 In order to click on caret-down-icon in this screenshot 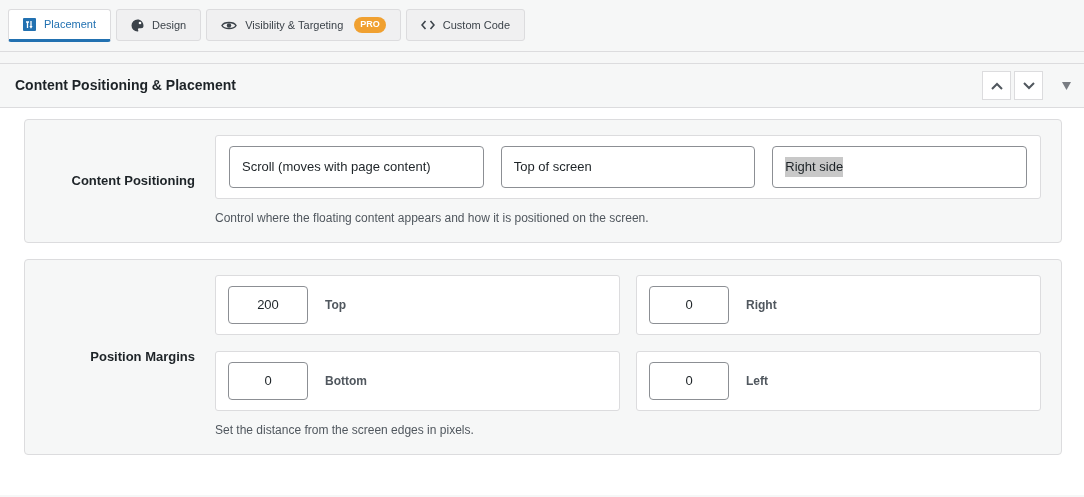, I will do `click(1066, 85)`.